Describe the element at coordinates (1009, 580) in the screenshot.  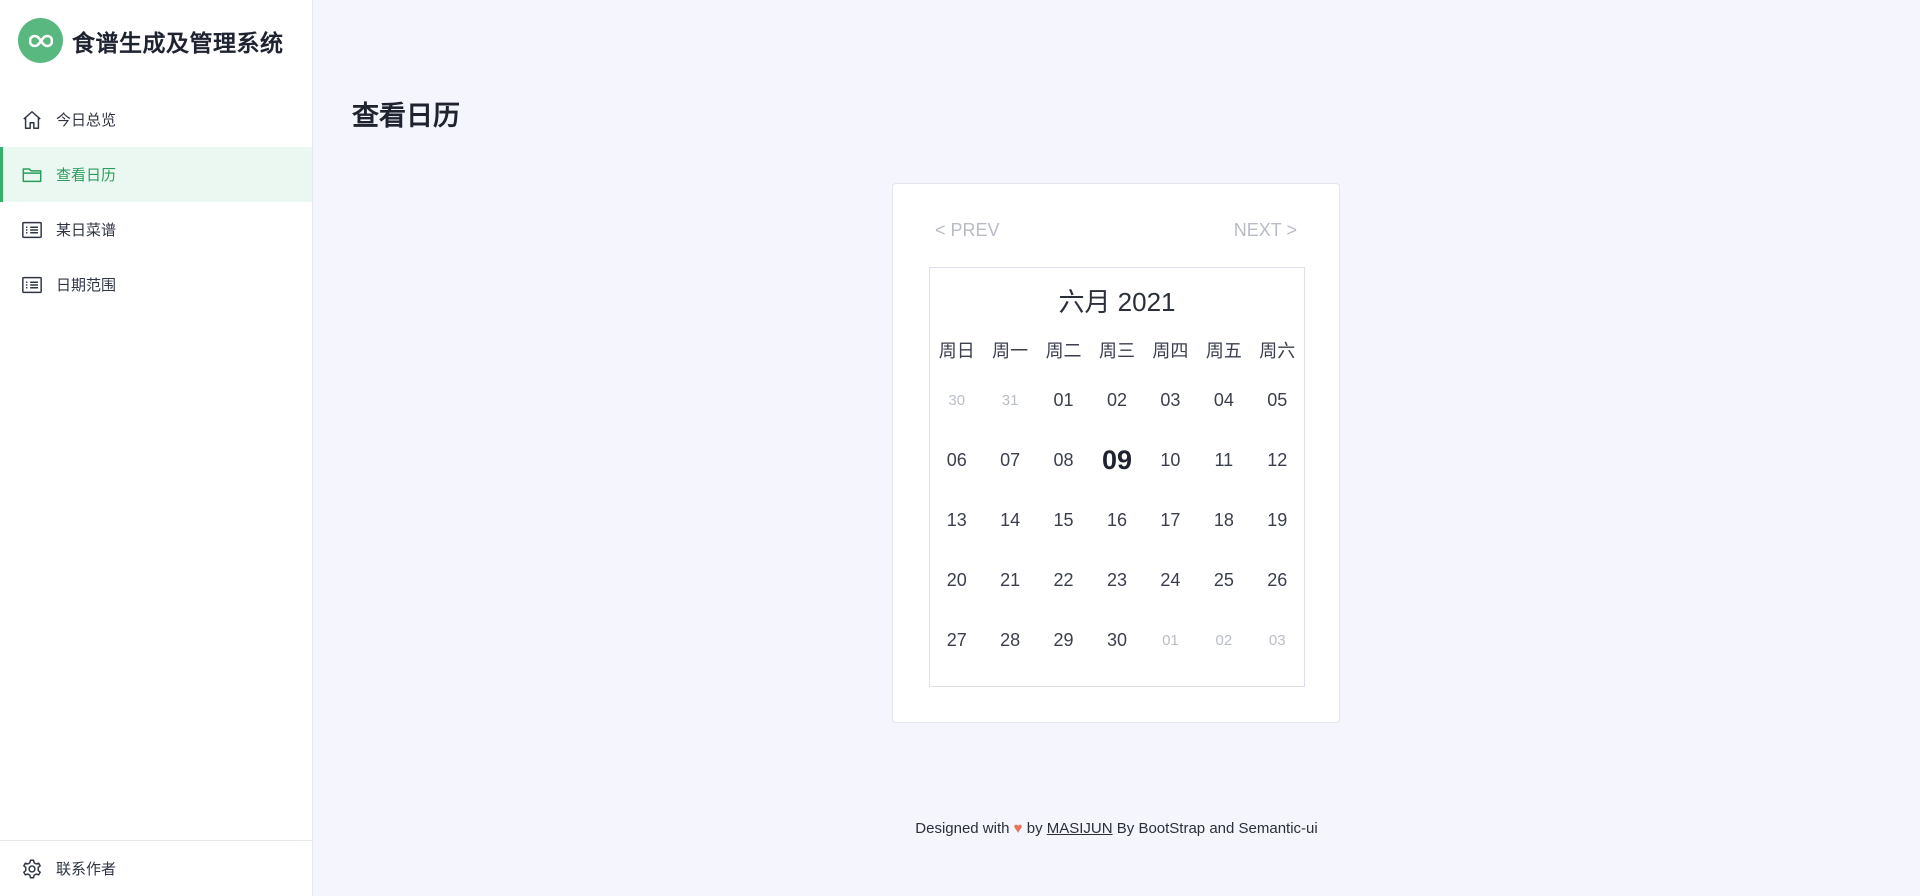
I see `calendar-day: 21` at that location.